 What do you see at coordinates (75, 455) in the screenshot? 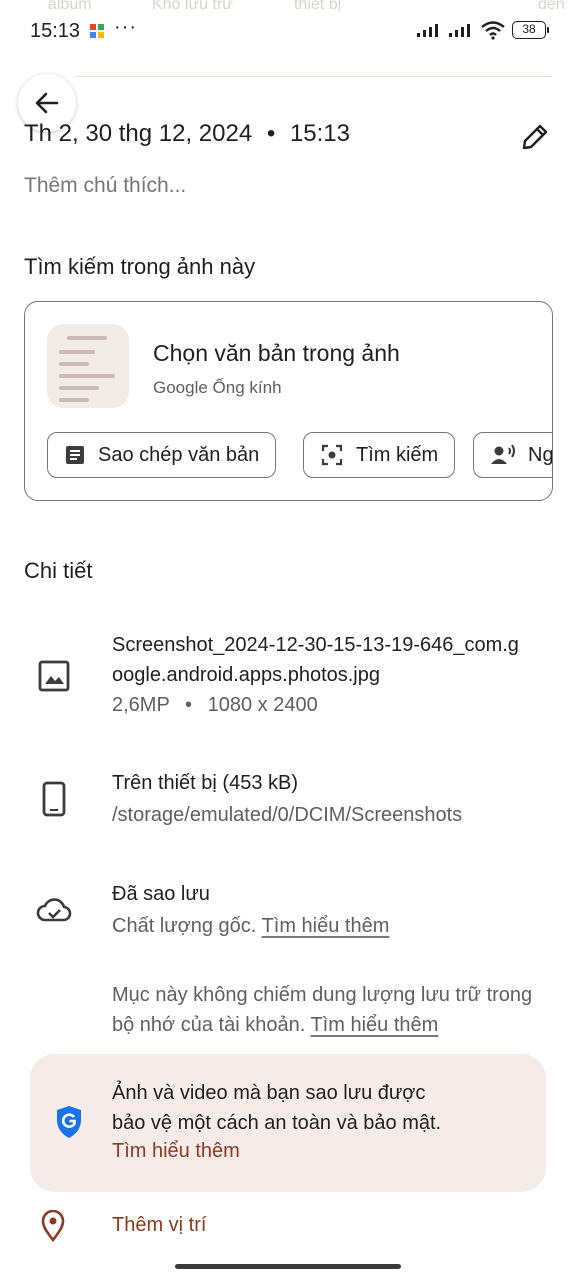
I see `document-icon` at bounding box center [75, 455].